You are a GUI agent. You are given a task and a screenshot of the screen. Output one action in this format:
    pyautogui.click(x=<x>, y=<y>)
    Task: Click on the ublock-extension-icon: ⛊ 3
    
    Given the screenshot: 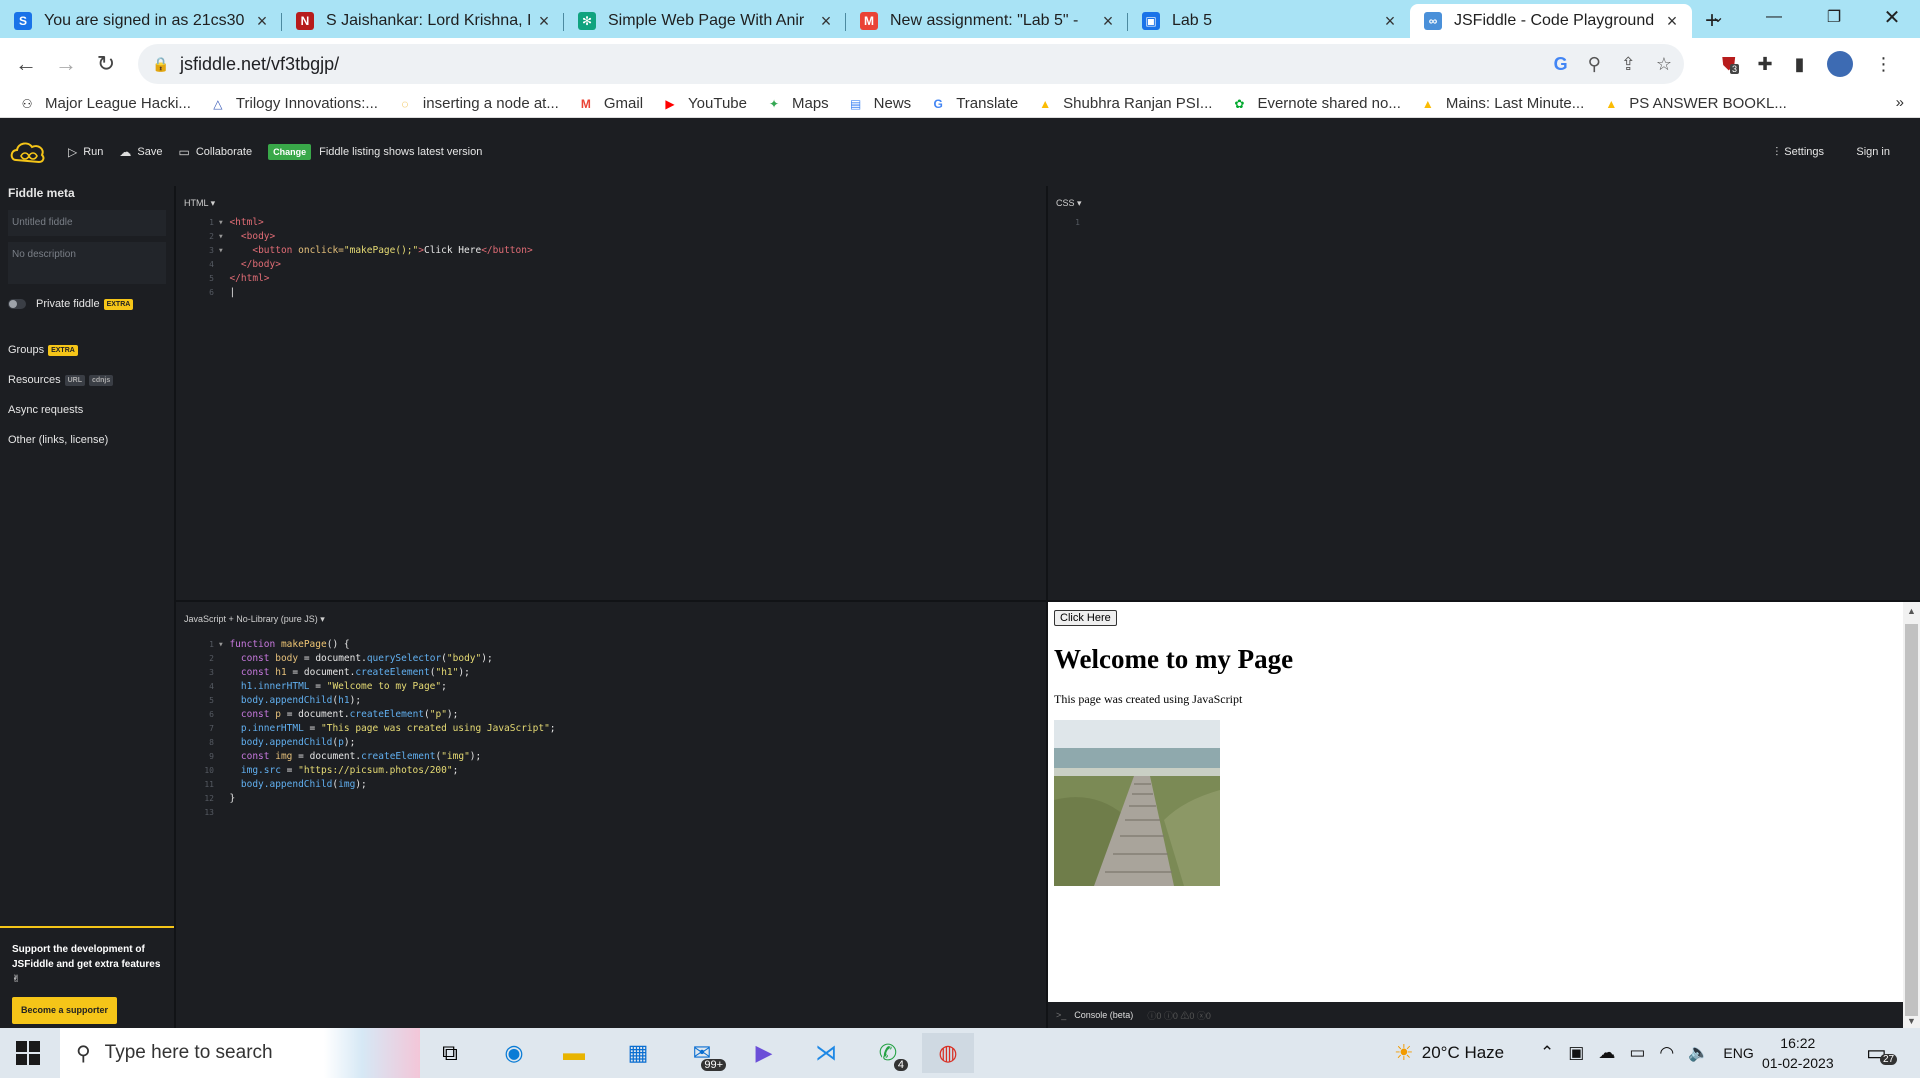 What is the action you would take?
    pyautogui.click(x=1731, y=64)
    